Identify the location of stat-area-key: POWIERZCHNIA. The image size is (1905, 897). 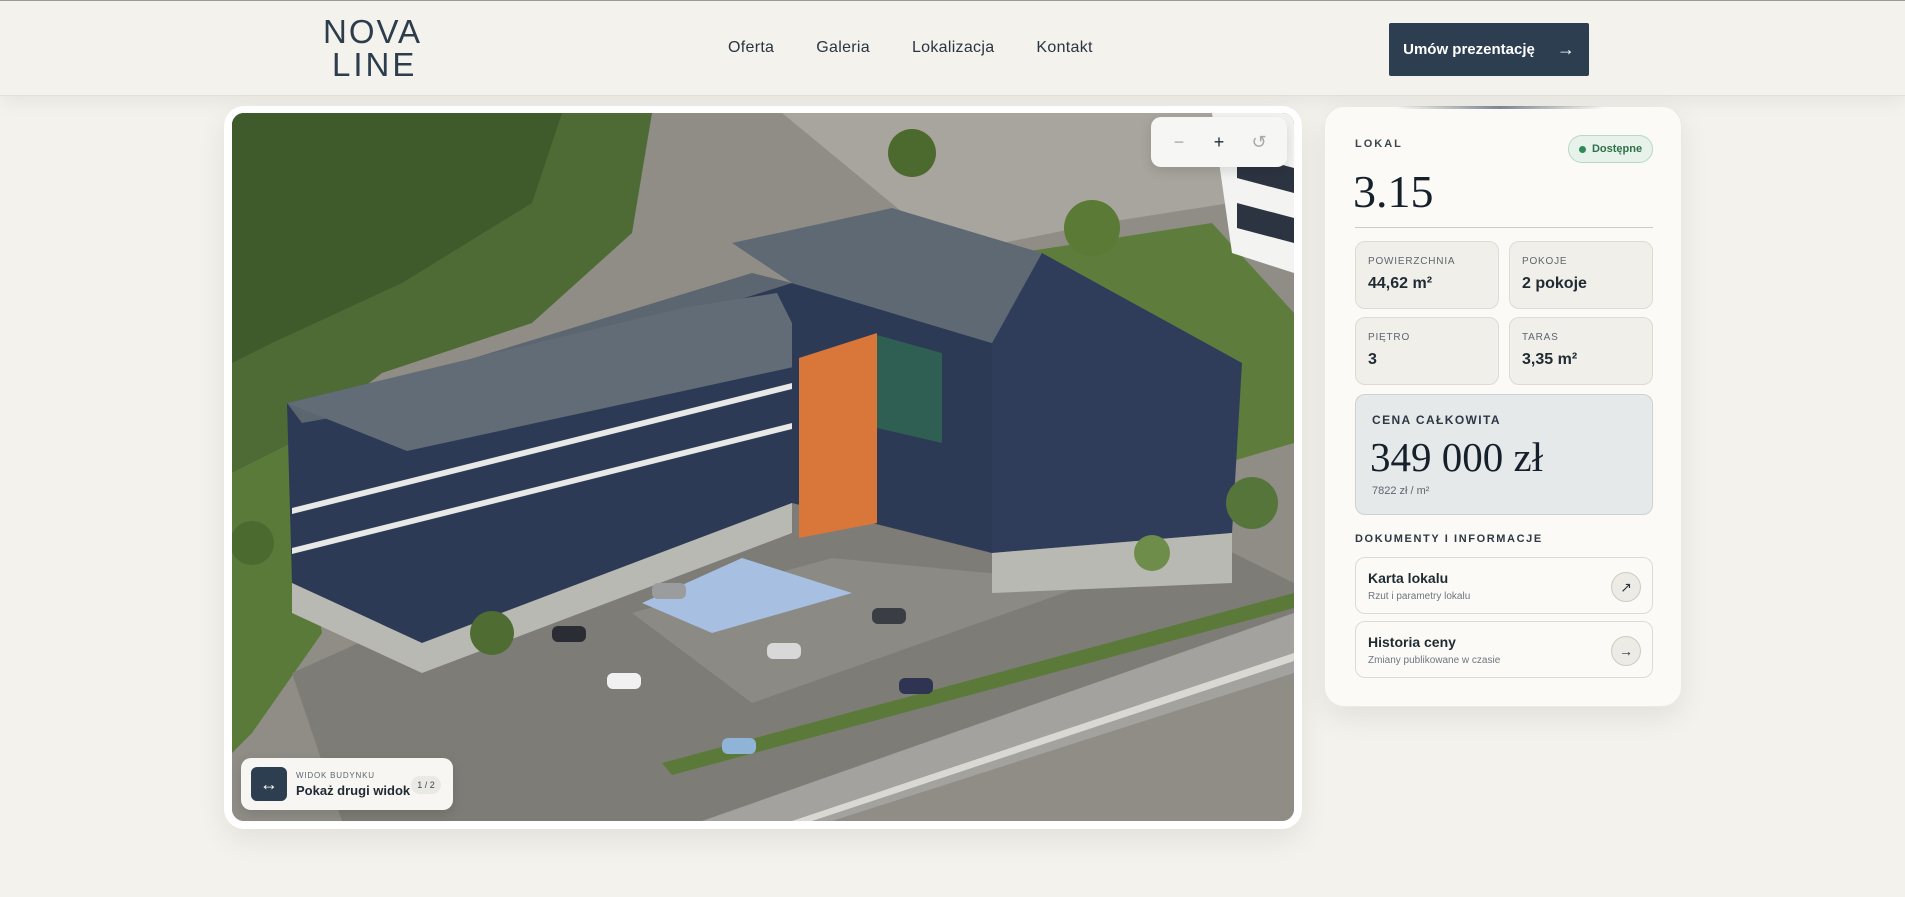
(1412, 261).